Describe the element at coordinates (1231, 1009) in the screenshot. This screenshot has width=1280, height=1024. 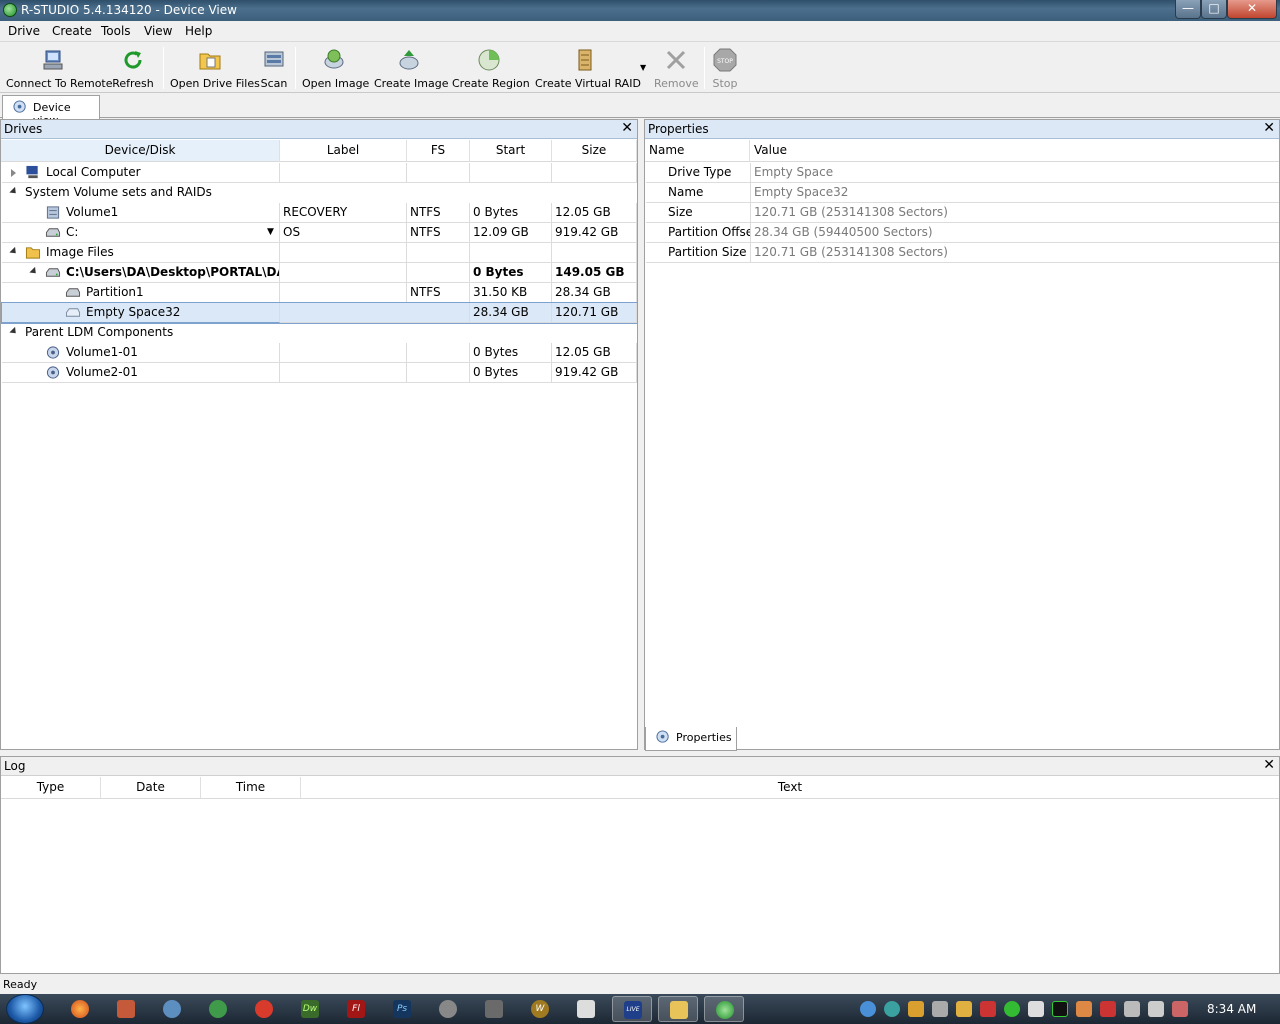
I see `taskbar-clock: 8:34 AM` at that location.